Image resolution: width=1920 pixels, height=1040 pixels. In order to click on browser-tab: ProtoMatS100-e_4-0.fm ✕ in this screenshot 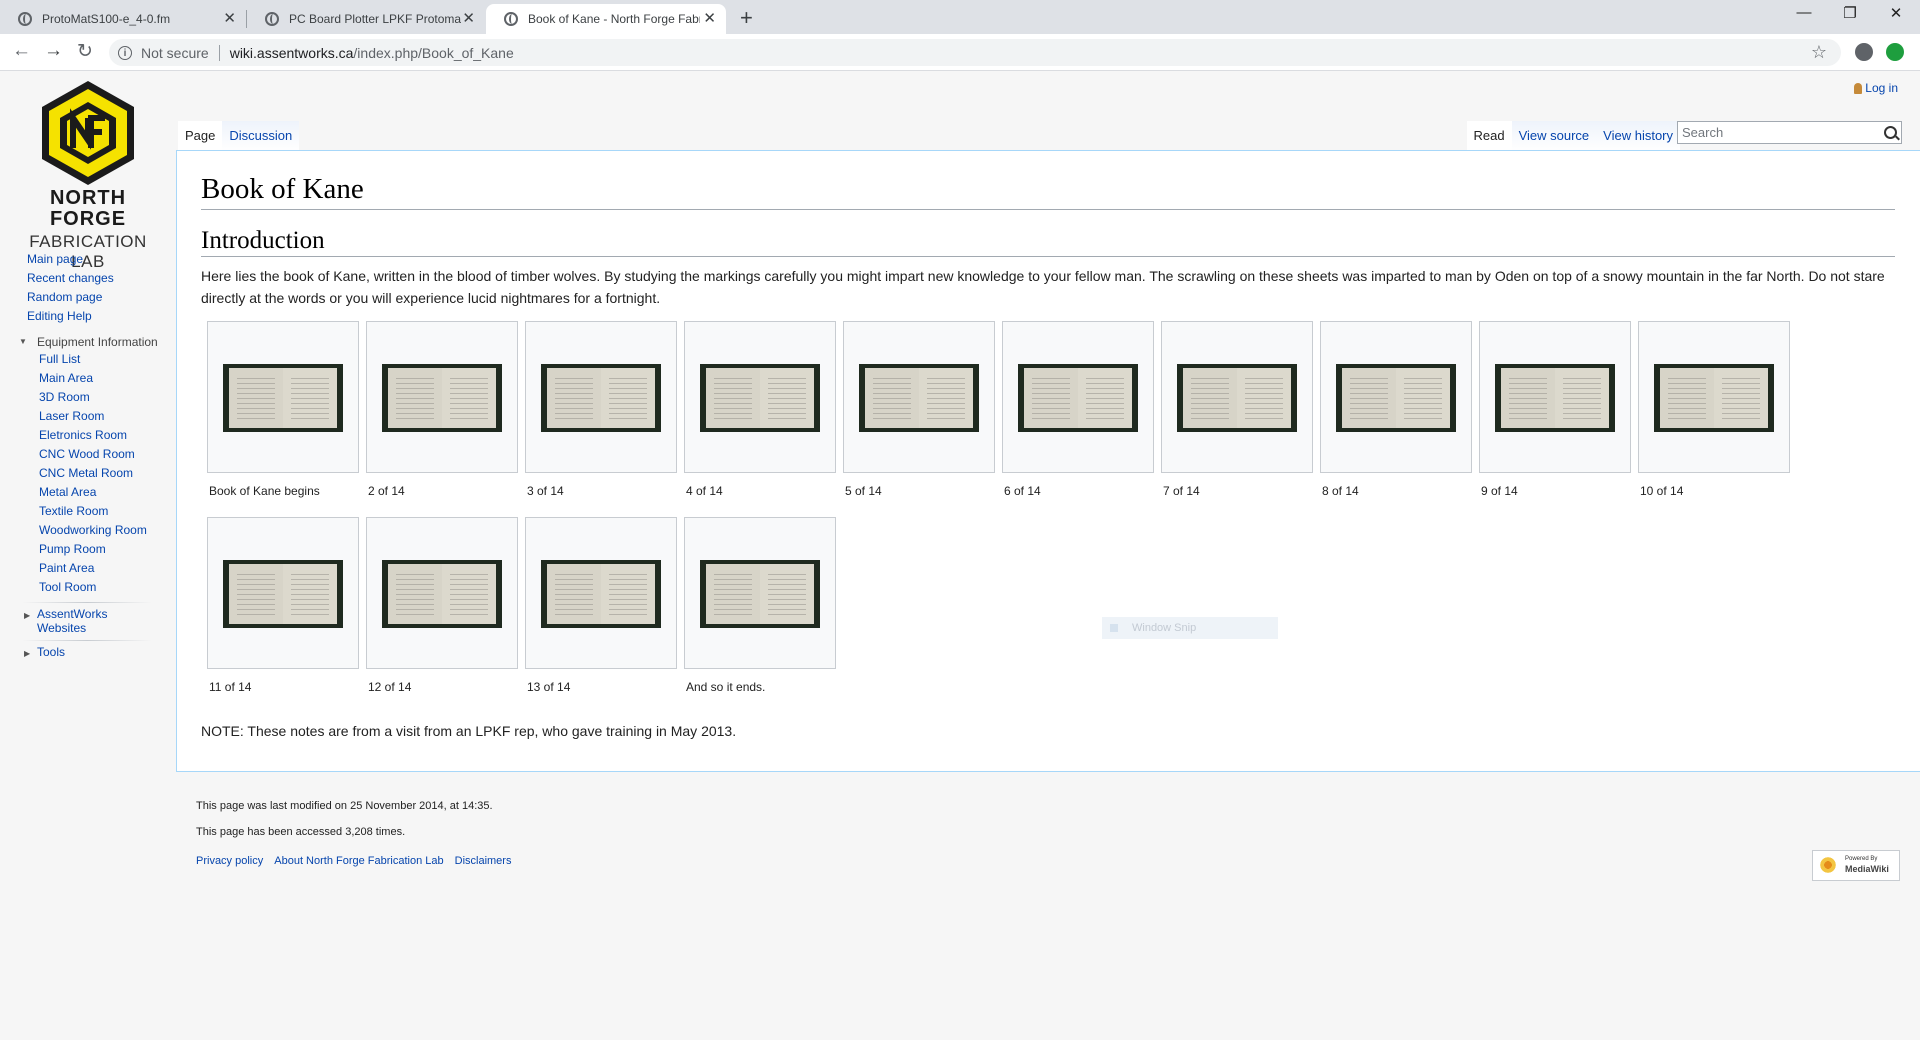, I will do `click(123, 19)`.